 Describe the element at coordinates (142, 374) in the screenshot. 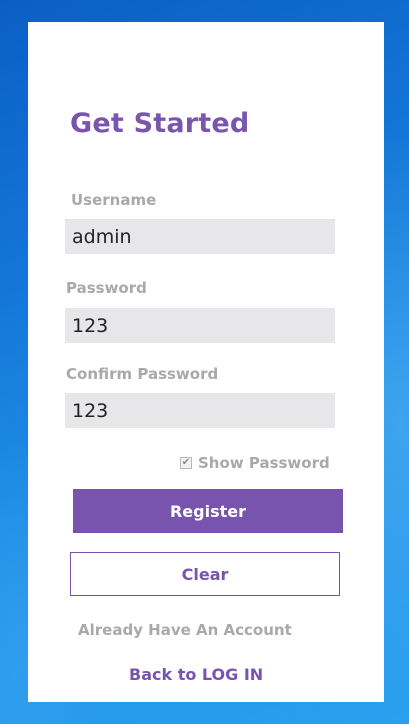

I see `confirm-password-label: Confirm Password` at that location.